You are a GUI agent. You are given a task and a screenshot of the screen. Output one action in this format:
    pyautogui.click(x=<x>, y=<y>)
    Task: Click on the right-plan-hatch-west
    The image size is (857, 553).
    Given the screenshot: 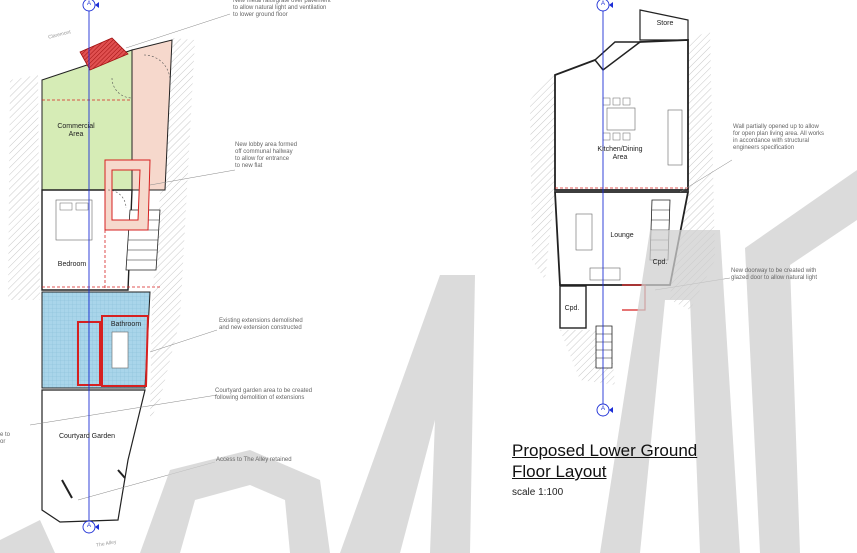 What is the action you would take?
    pyautogui.click(x=542, y=175)
    